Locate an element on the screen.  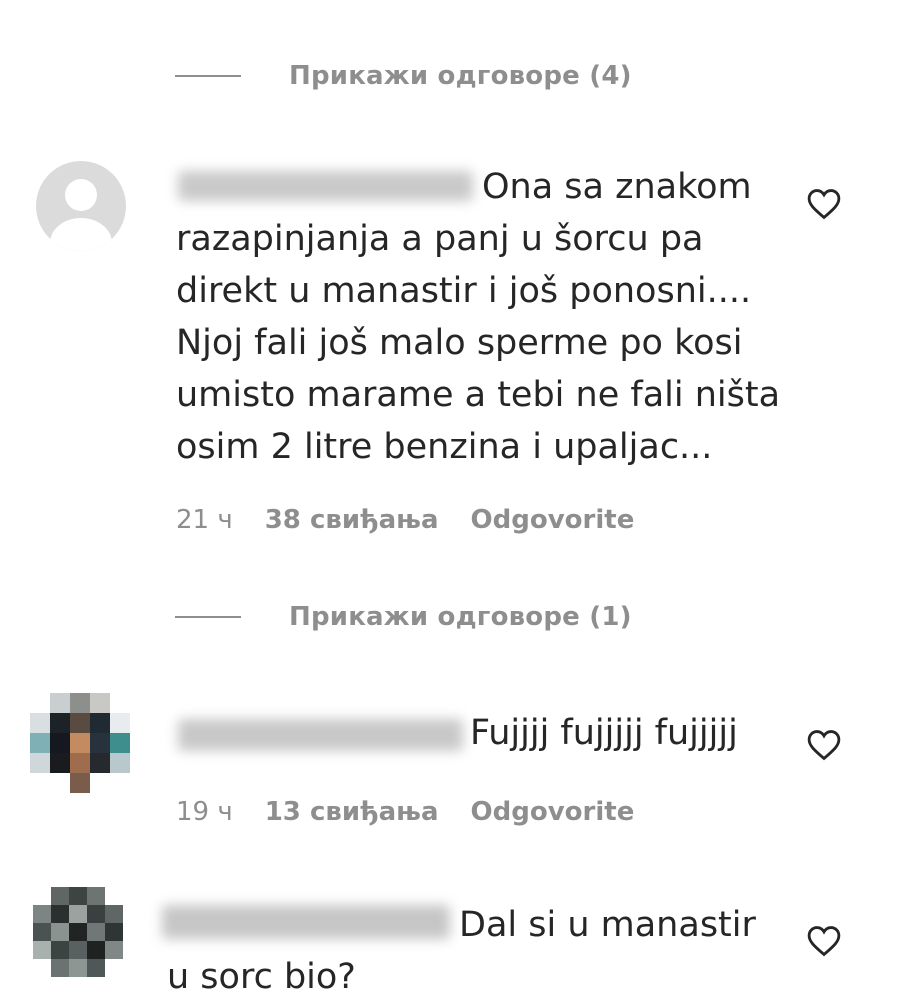
default-user-avatar-icon is located at coordinates (81, 206).